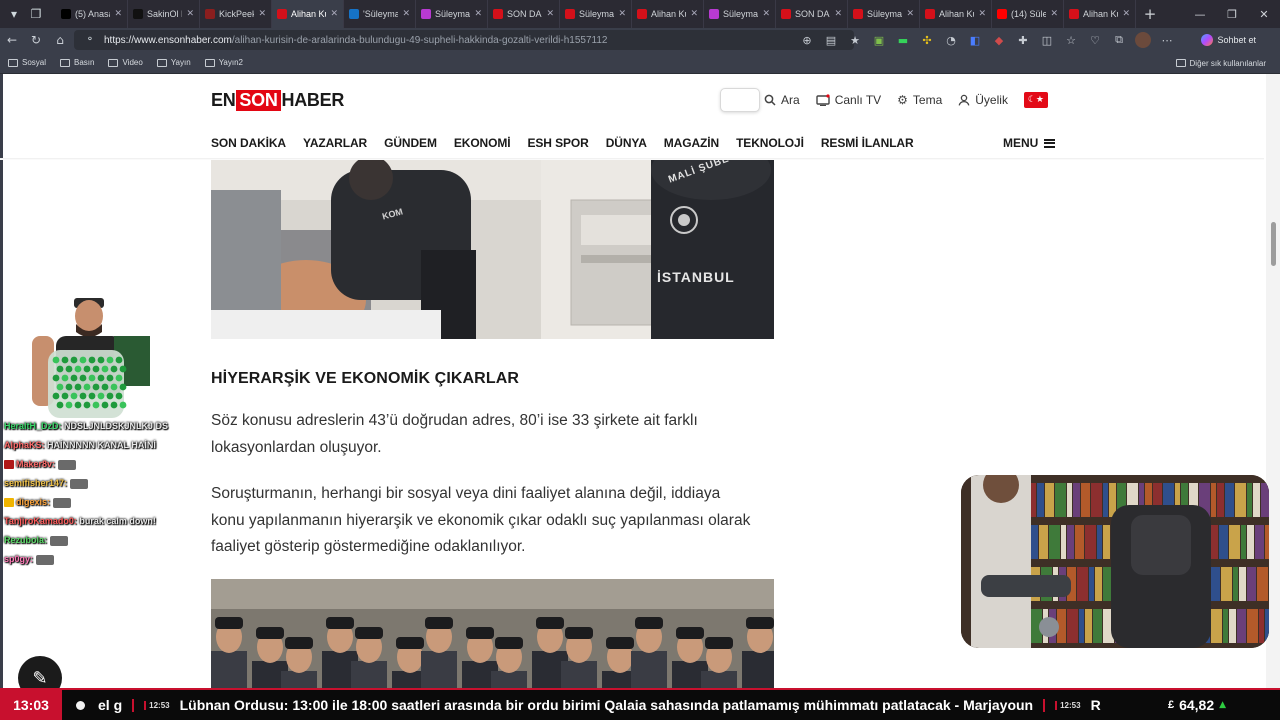 This screenshot has width=1280, height=720. What do you see at coordinates (1264, 14) in the screenshot?
I see `close-window-button: ✕` at bounding box center [1264, 14].